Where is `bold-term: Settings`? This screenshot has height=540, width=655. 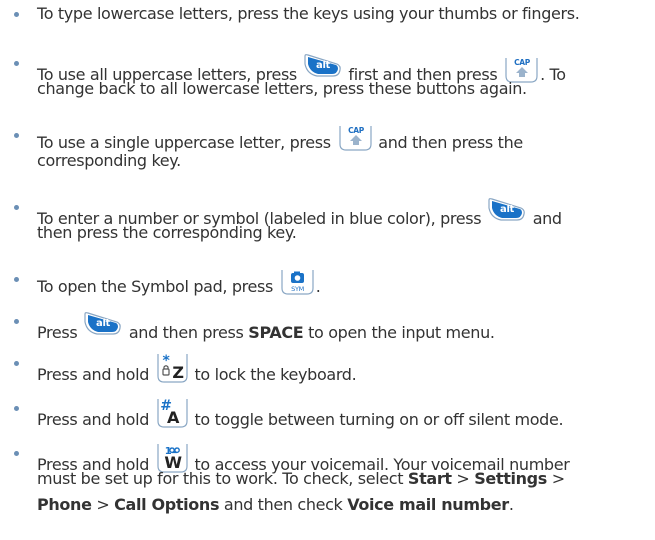 bold-term: Settings is located at coordinates (510, 478).